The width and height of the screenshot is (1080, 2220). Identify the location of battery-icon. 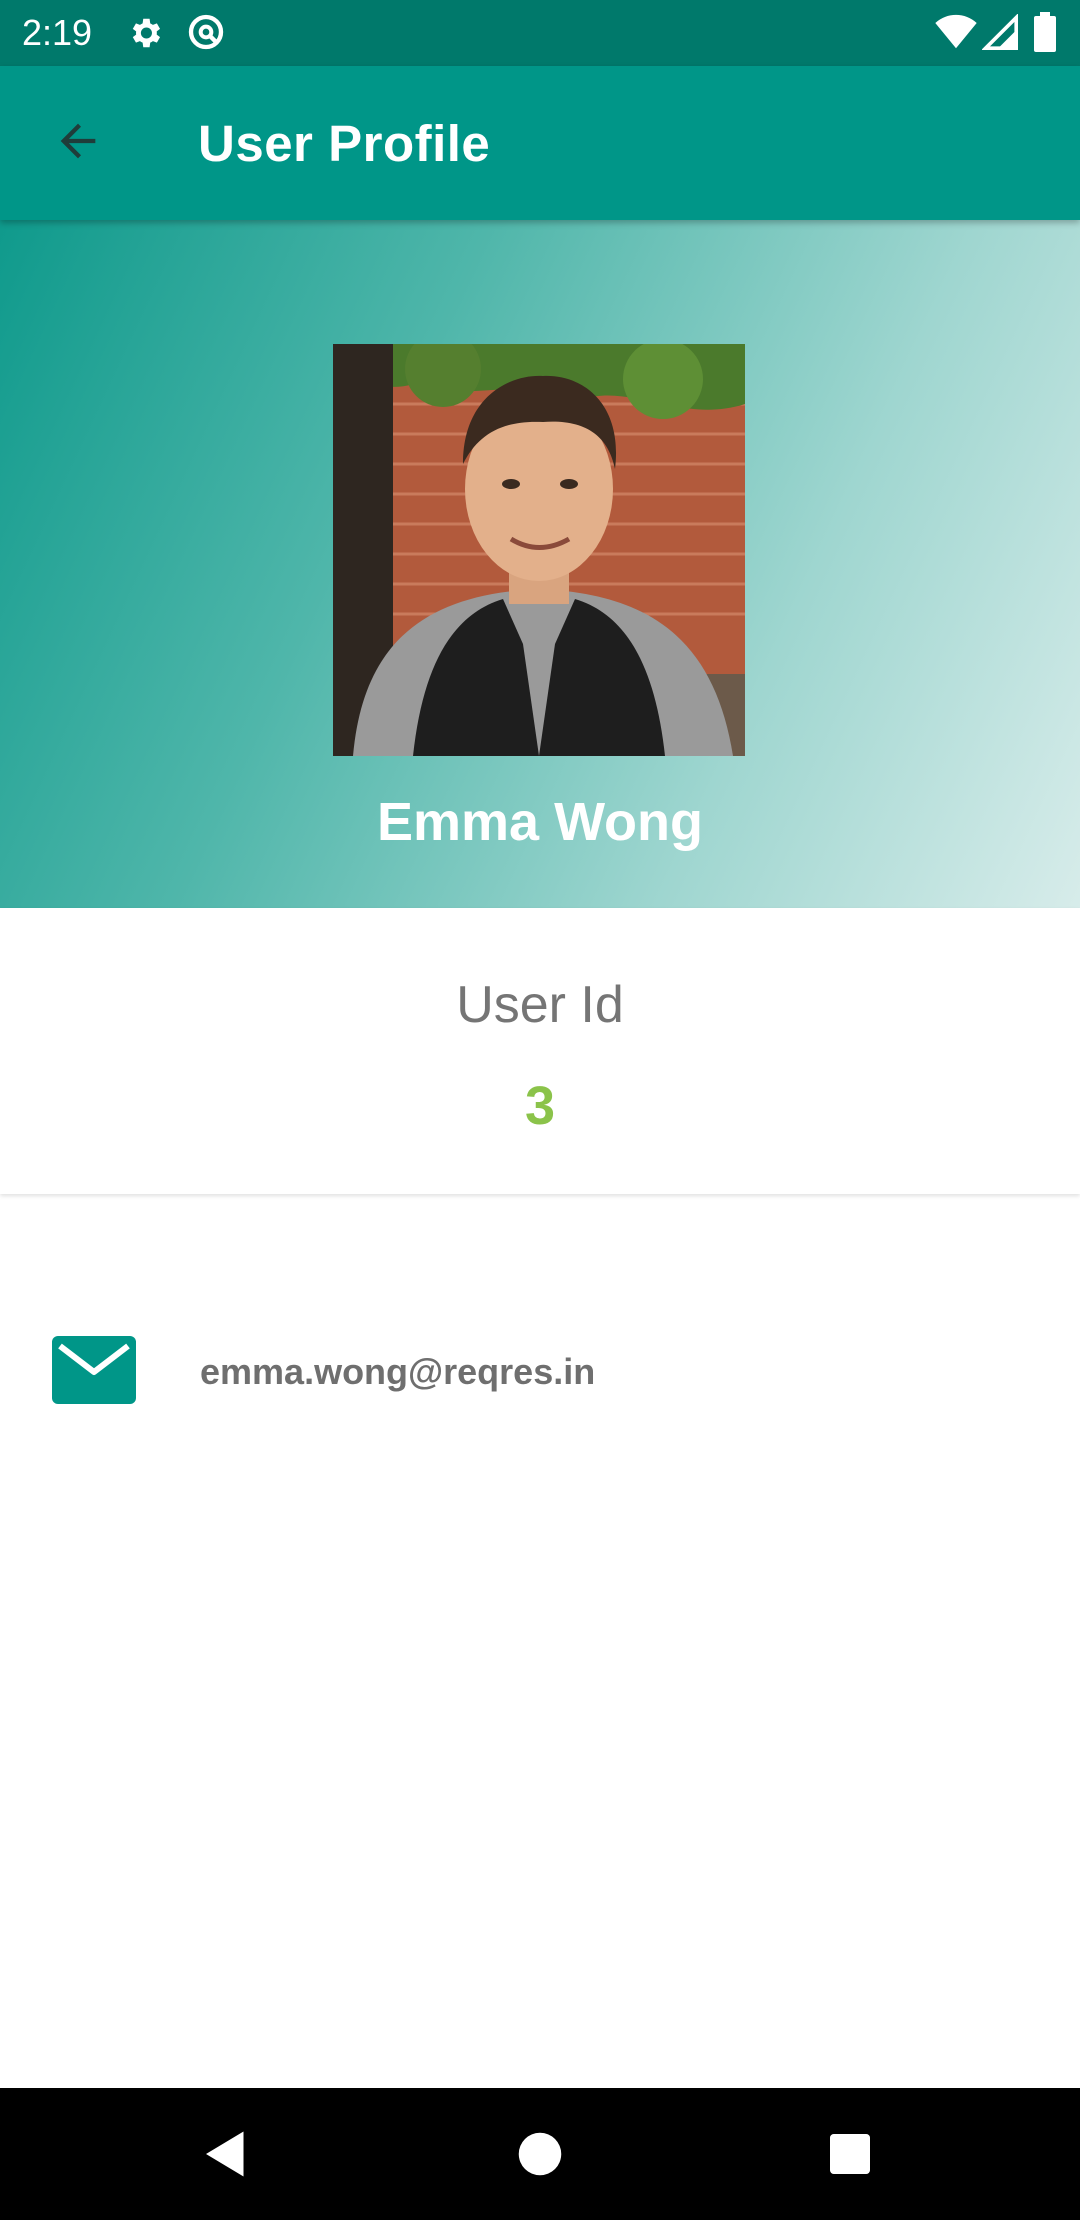
(1045, 34).